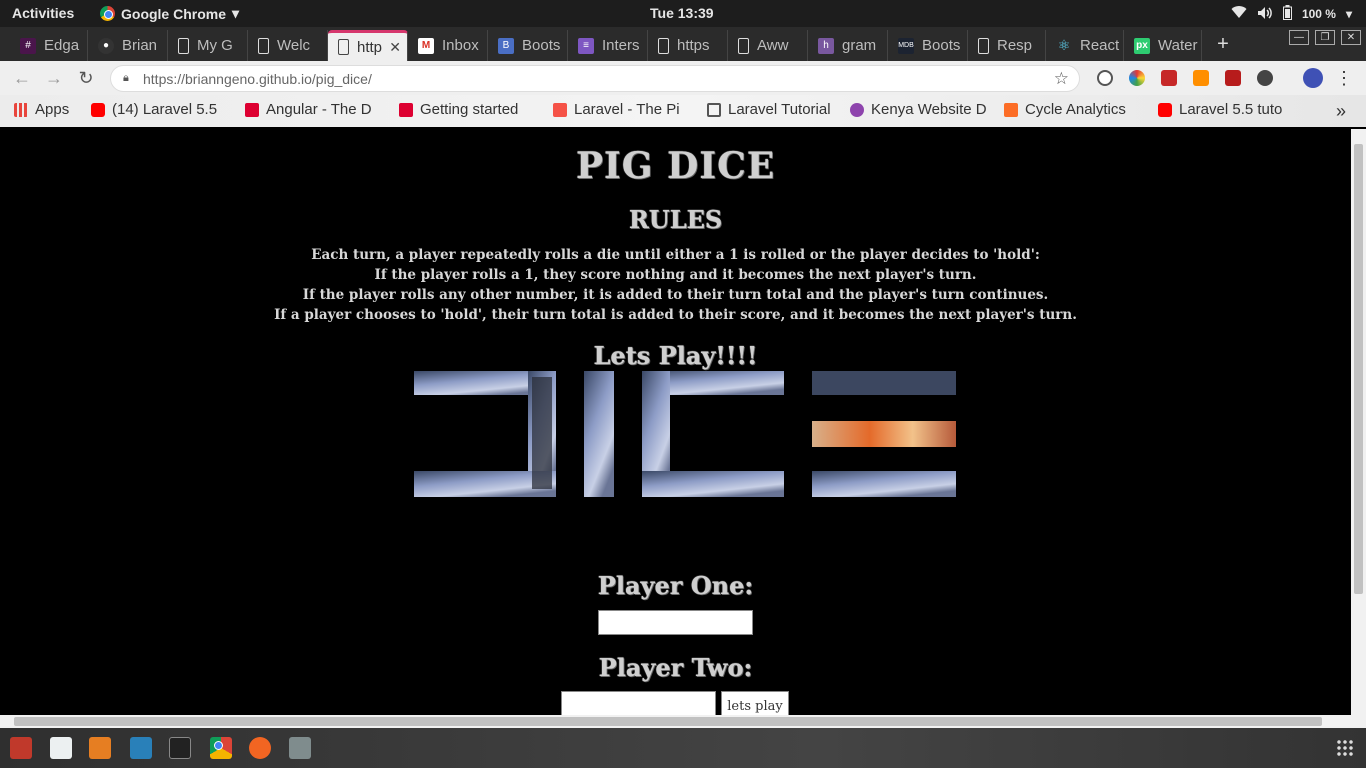 The image size is (1366, 768). Describe the element at coordinates (638, 703) in the screenshot. I see `player-two-input` at that location.